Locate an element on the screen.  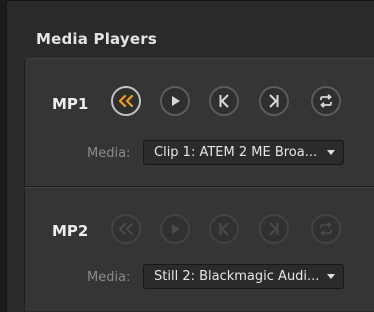
mp1-next-frame-button is located at coordinates (274, 101).